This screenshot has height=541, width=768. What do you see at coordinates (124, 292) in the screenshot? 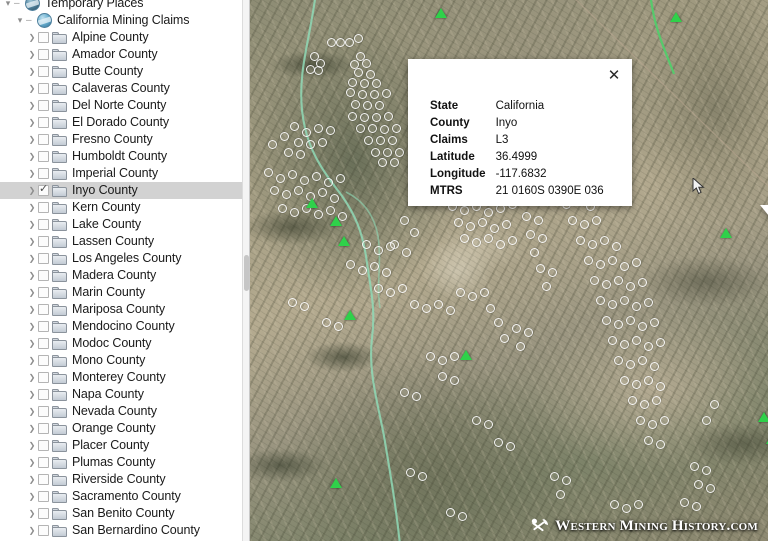
I see `tree-item-marin-county: Marin County` at bounding box center [124, 292].